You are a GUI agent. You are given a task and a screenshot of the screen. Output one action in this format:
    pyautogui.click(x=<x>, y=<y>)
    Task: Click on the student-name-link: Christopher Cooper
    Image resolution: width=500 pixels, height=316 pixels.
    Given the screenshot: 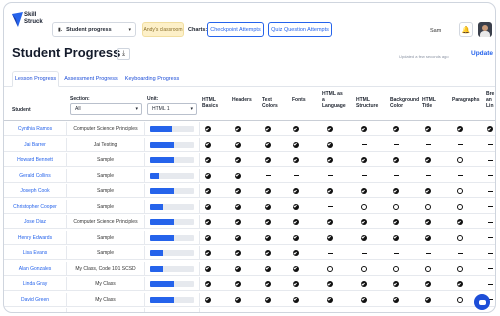 What is the action you would take?
    pyautogui.click(x=35, y=207)
    